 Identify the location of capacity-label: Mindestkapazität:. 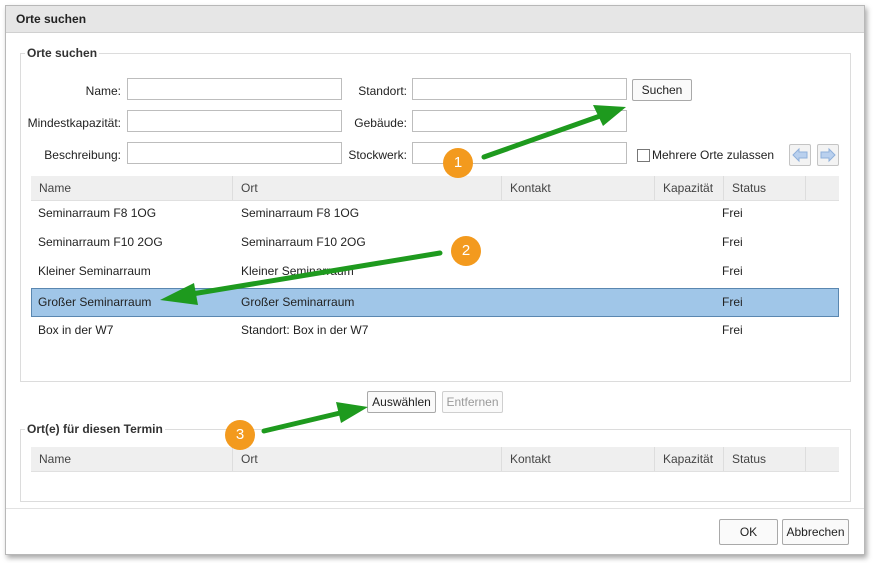
(74, 123).